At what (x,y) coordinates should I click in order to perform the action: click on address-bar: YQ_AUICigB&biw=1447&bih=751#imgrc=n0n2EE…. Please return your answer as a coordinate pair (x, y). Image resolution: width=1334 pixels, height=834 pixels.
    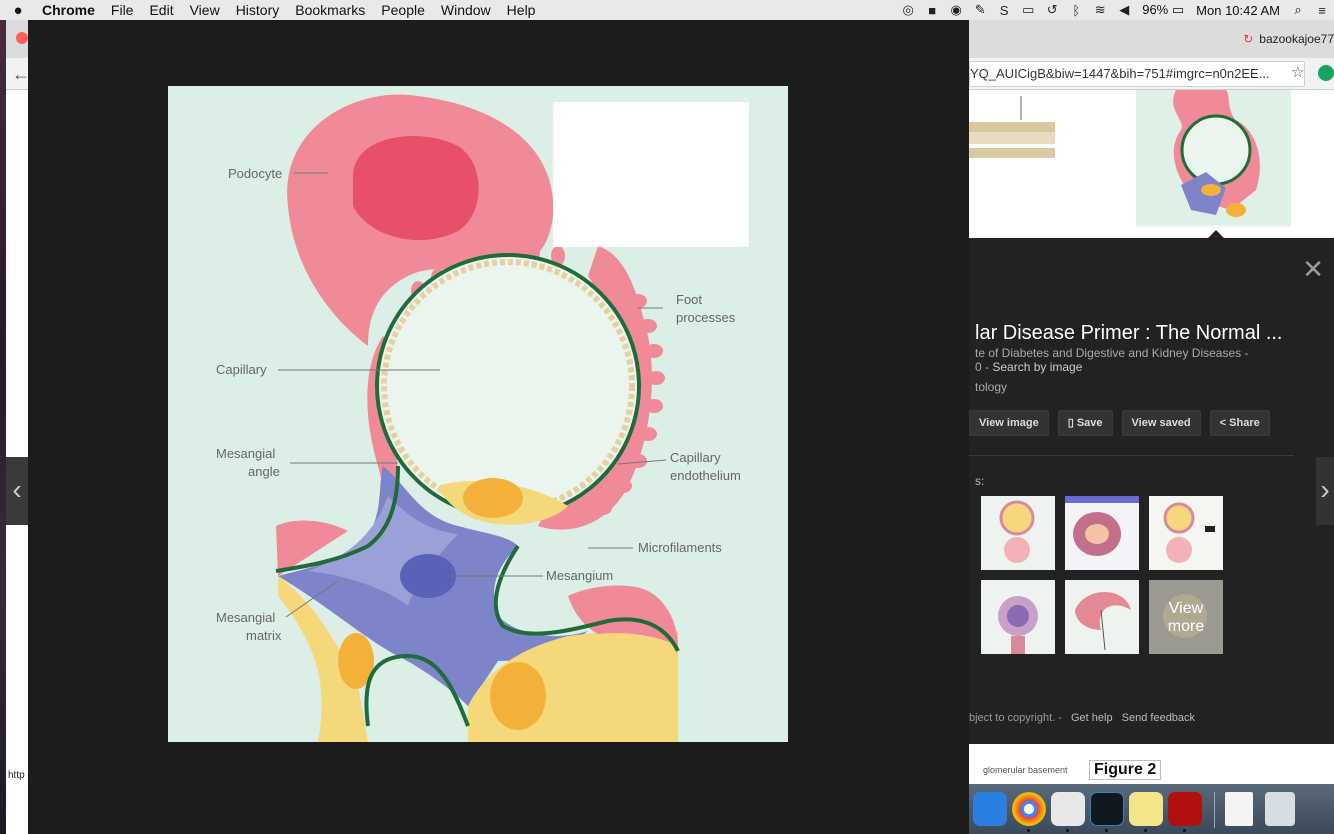
    Looking at the image, I should click on (1137, 74).